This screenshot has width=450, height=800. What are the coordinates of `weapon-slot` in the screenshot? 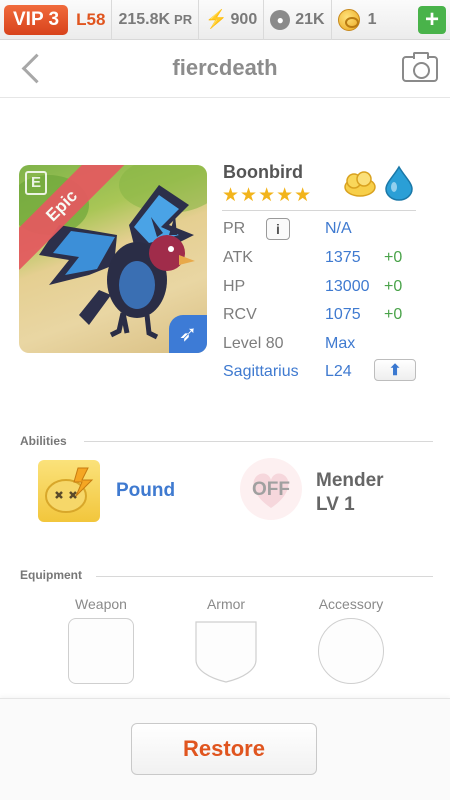 It's located at (101, 651).